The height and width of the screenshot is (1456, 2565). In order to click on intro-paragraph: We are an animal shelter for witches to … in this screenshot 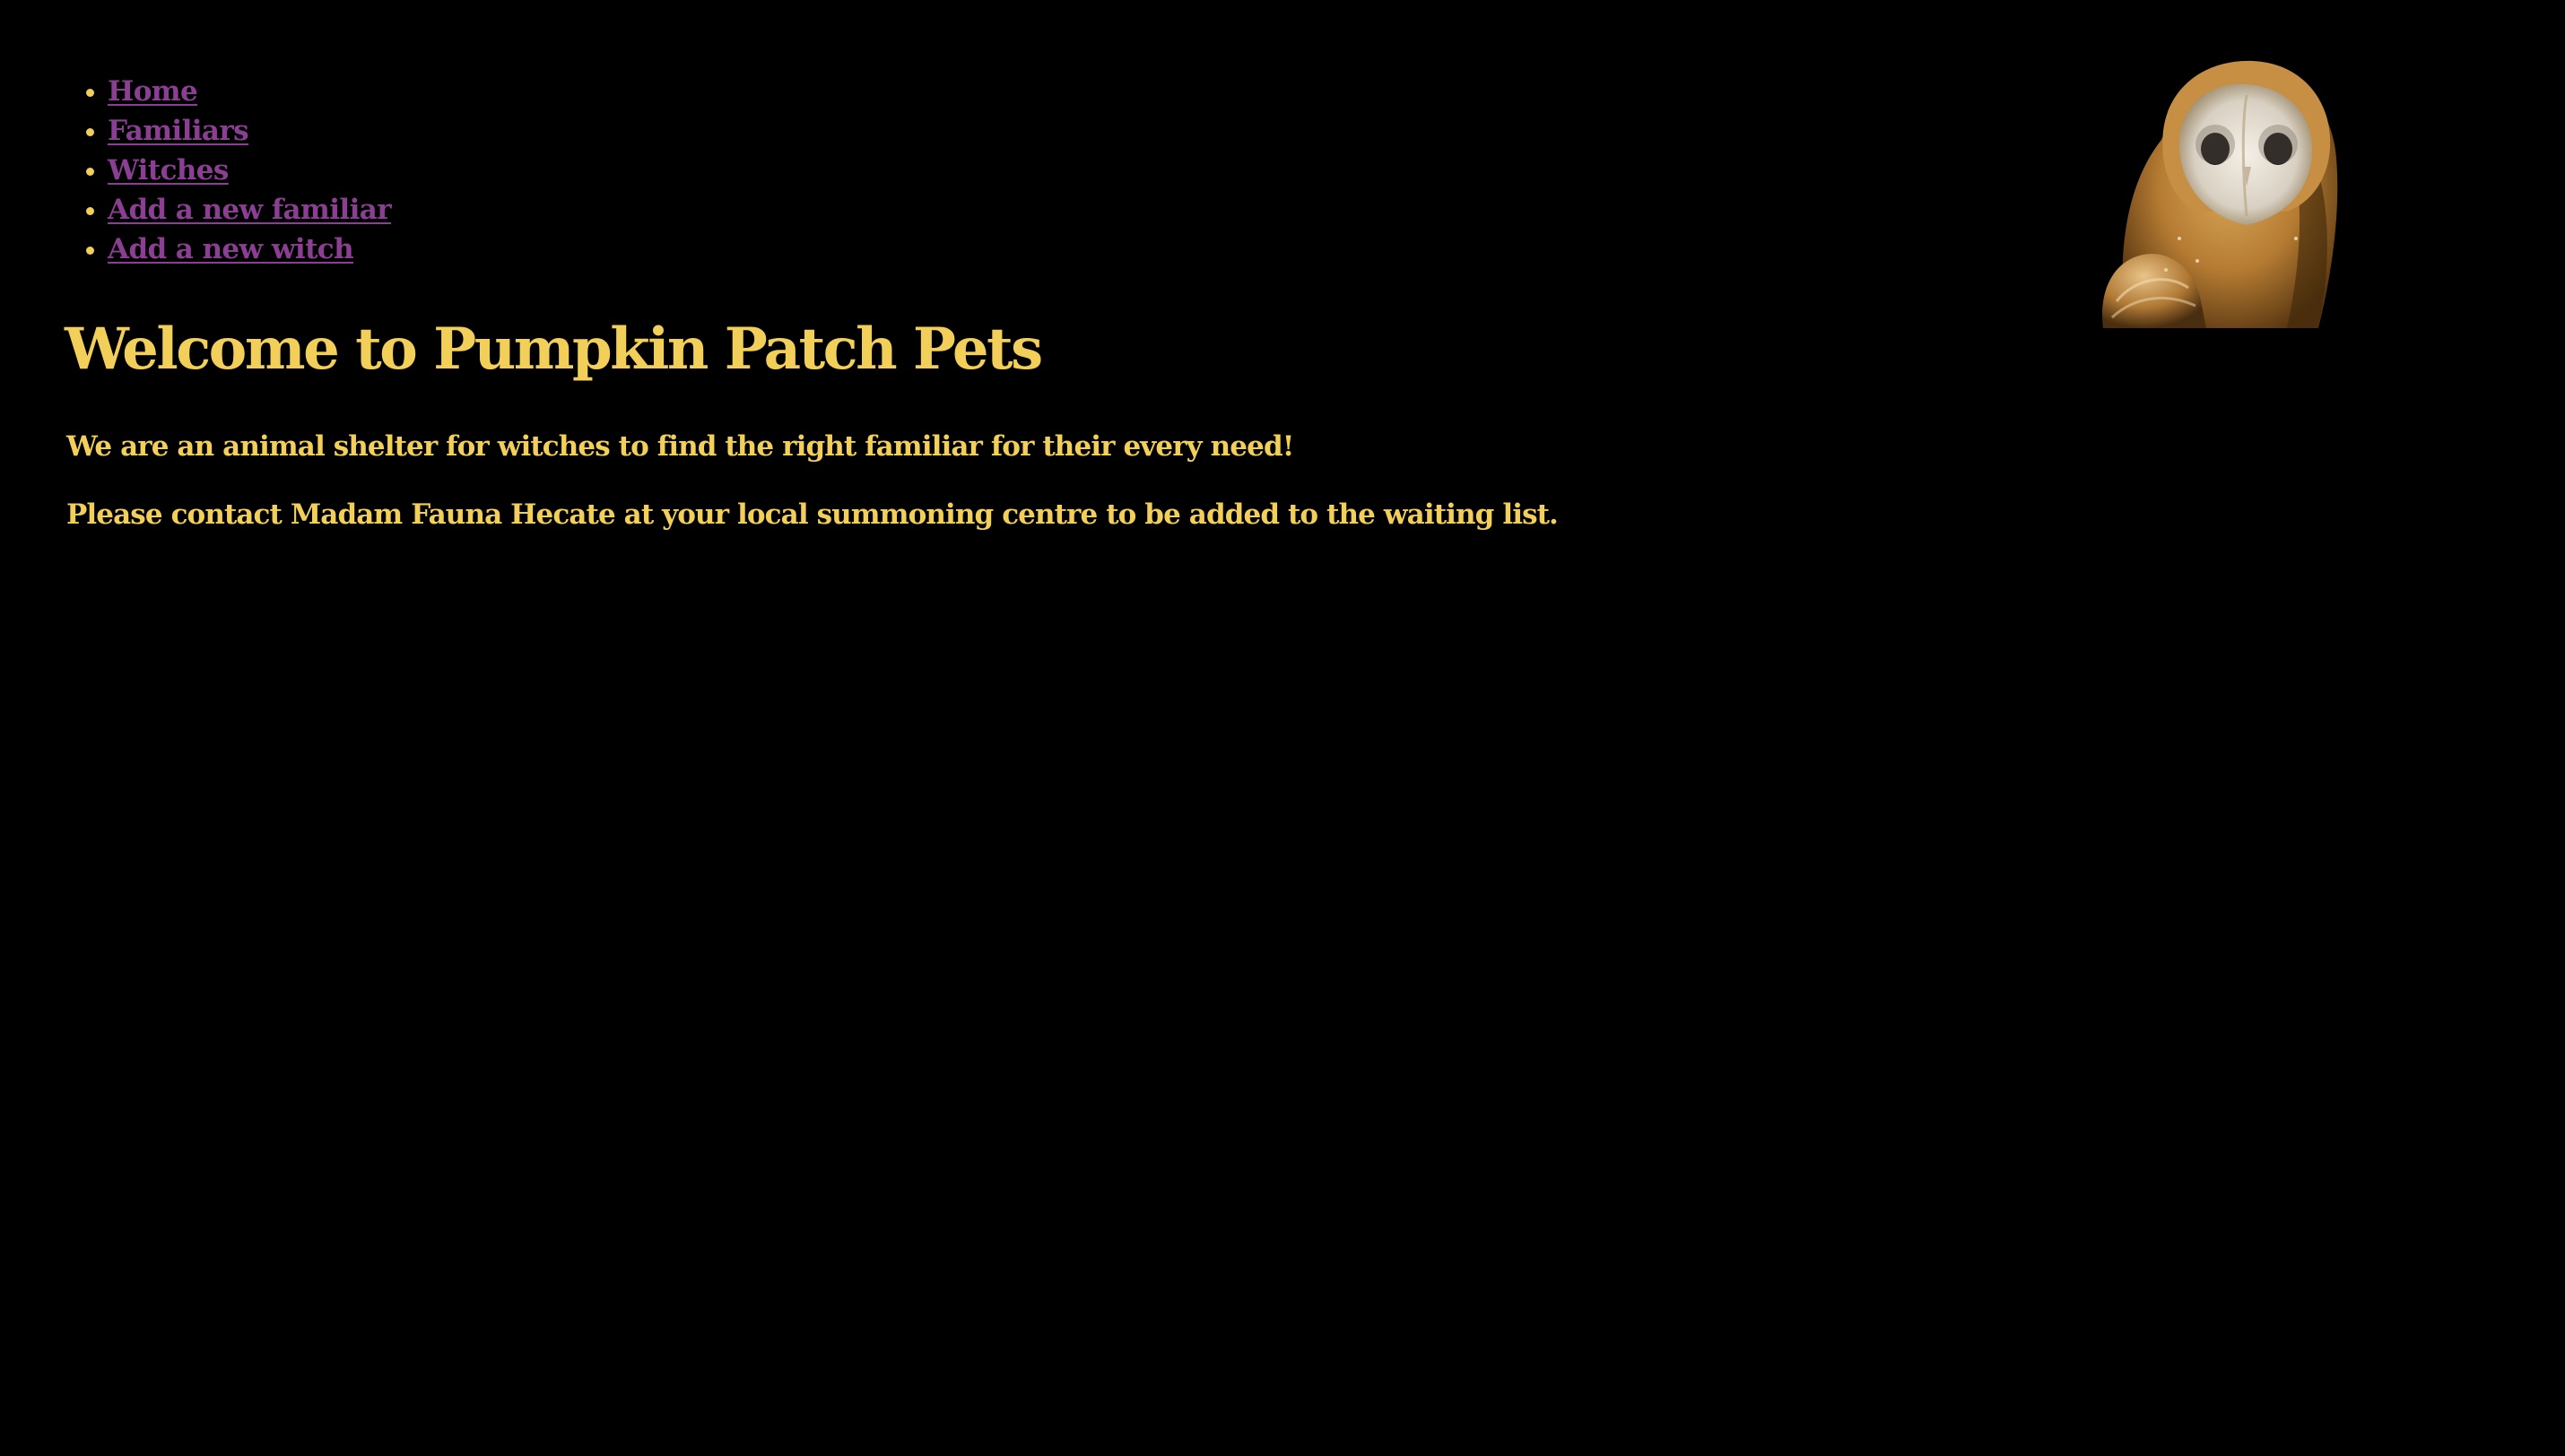, I will do `click(680, 446)`.